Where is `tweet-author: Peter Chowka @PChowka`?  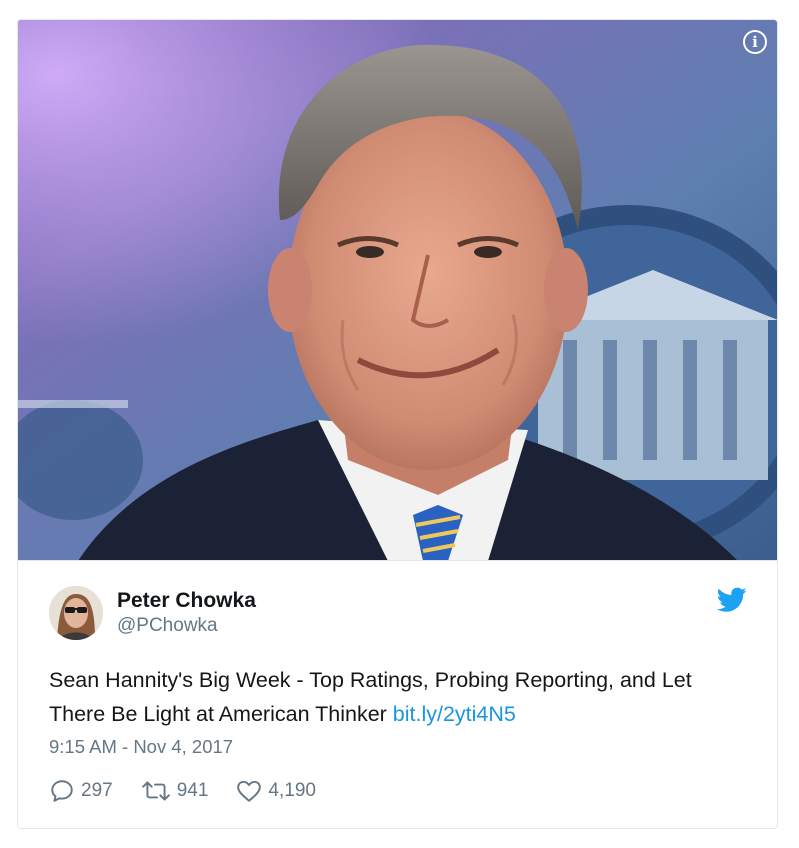
tweet-author: Peter Chowka @PChowka is located at coordinates (152, 613).